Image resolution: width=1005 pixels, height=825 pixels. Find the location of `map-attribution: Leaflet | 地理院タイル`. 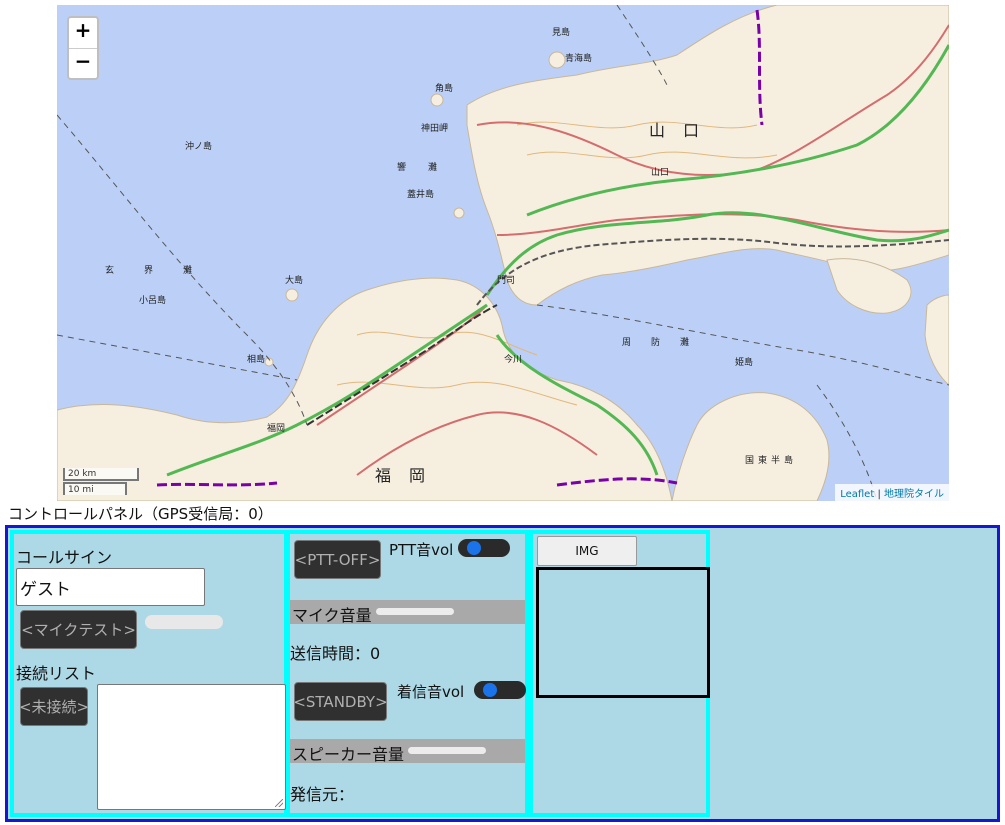

map-attribution: Leaflet | 地理院タイル is located at coordinates (892, 492).